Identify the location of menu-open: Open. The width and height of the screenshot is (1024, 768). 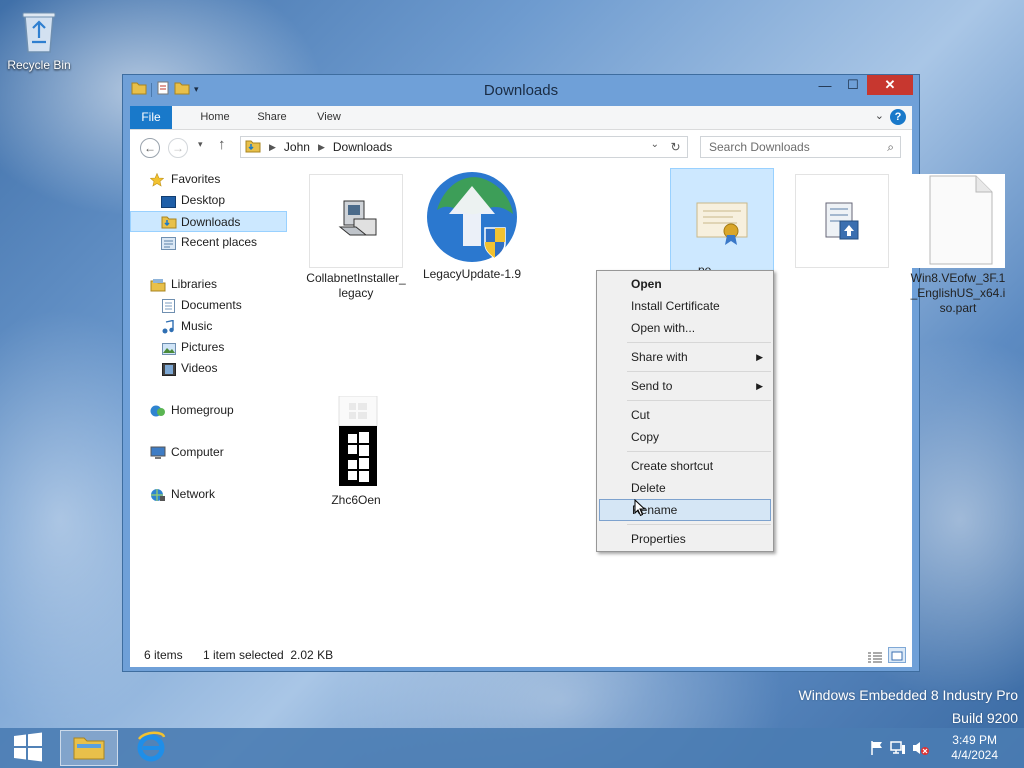
(685, 284).